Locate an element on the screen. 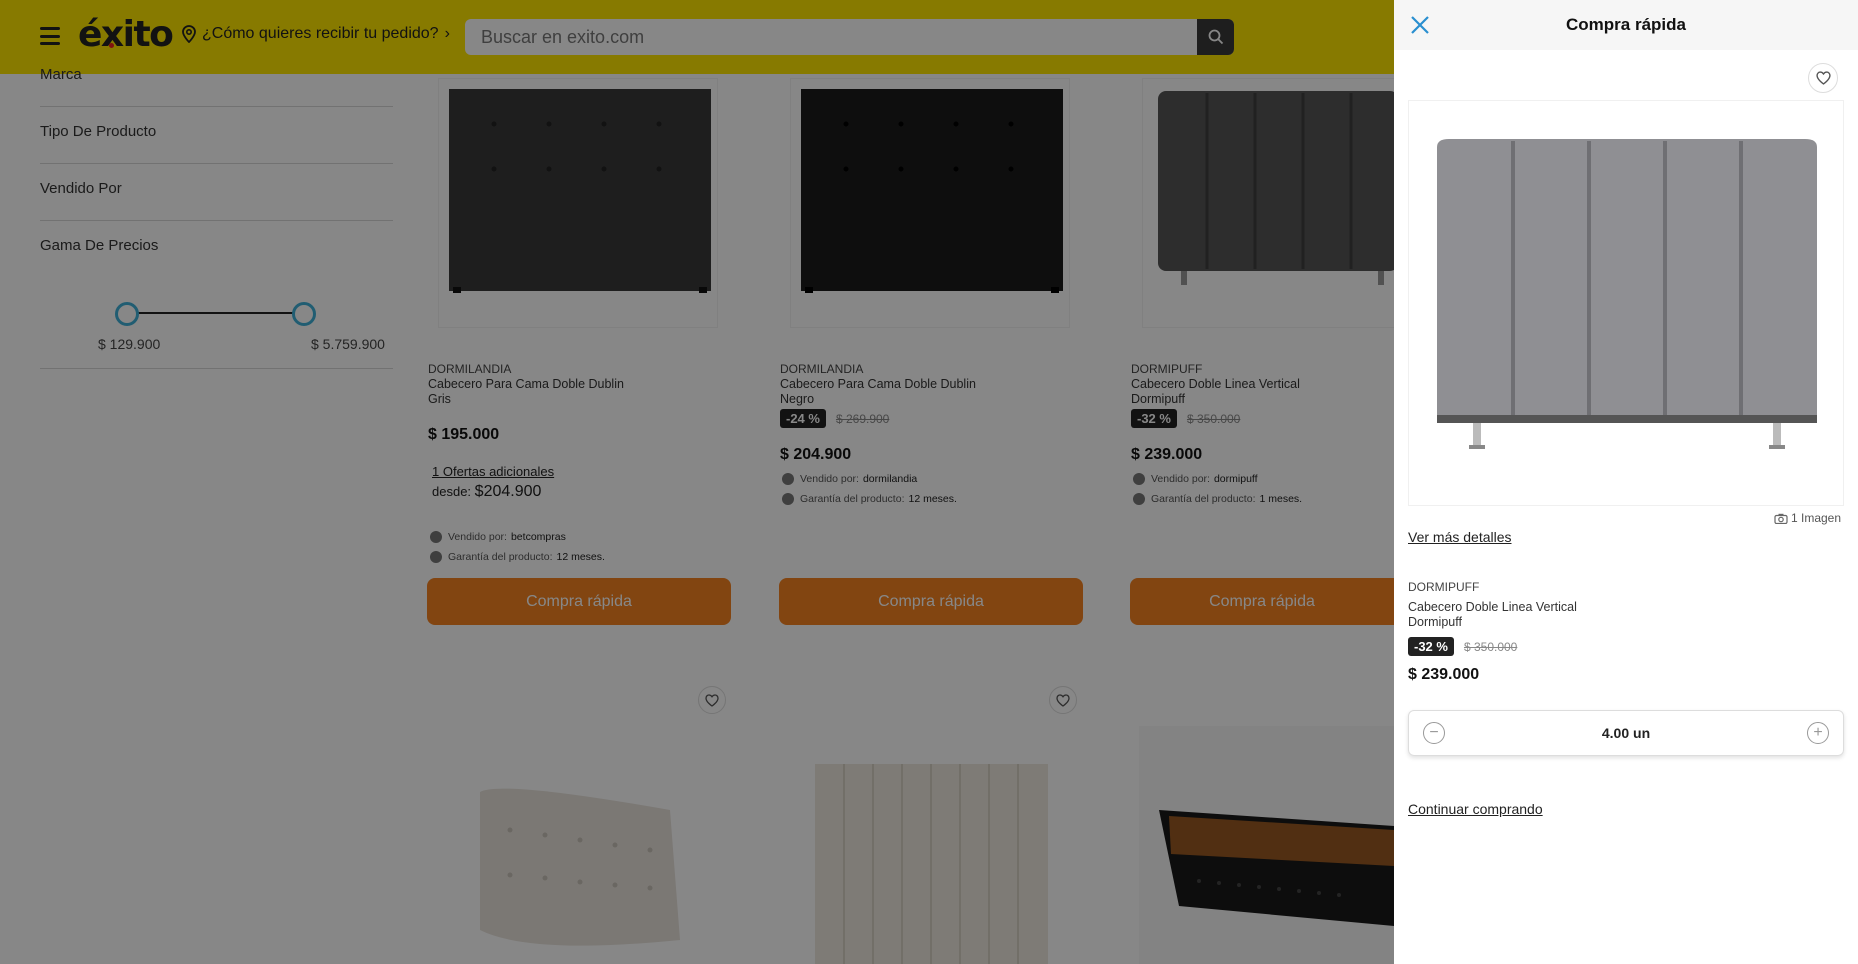 The width and height of the screenshot is (1858, 964). drawer-product-name: Cabecero Doble Linea Vertical Dormipuff is located at coordinates (1492, 614).